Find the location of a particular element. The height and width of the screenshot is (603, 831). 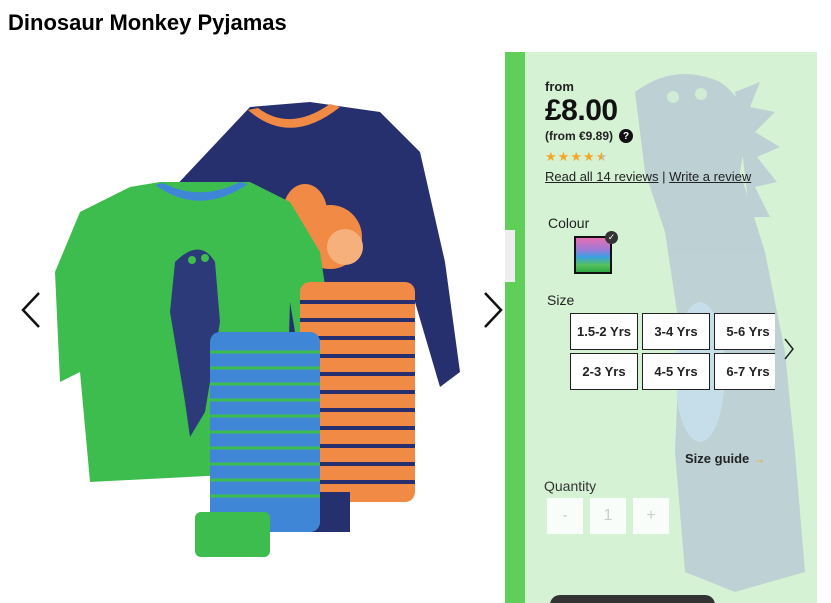

size-scroll-next-button is located at coordinates (789, 349).